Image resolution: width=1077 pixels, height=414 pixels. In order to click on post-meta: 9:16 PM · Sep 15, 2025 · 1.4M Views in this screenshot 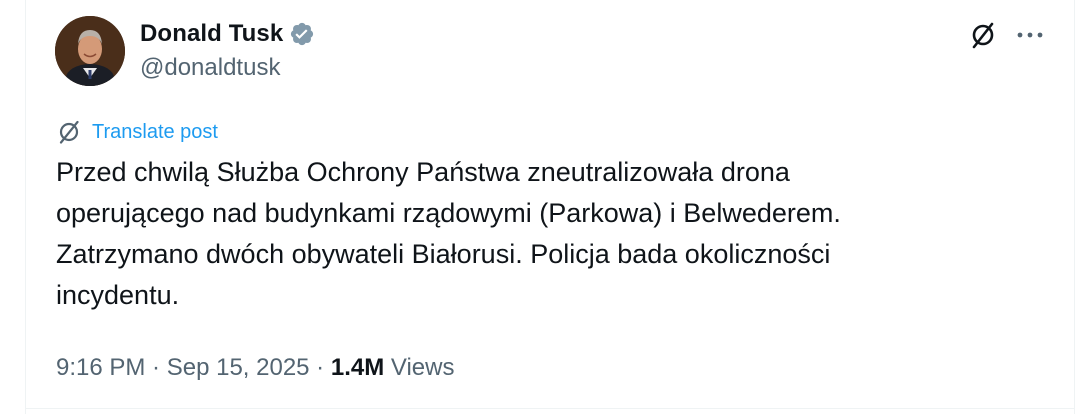, I will do `click(255, 368)`.